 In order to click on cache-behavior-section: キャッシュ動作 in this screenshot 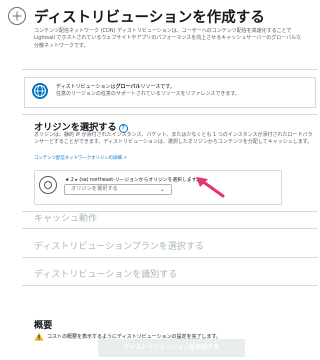, I will do `click(65, 217)`.